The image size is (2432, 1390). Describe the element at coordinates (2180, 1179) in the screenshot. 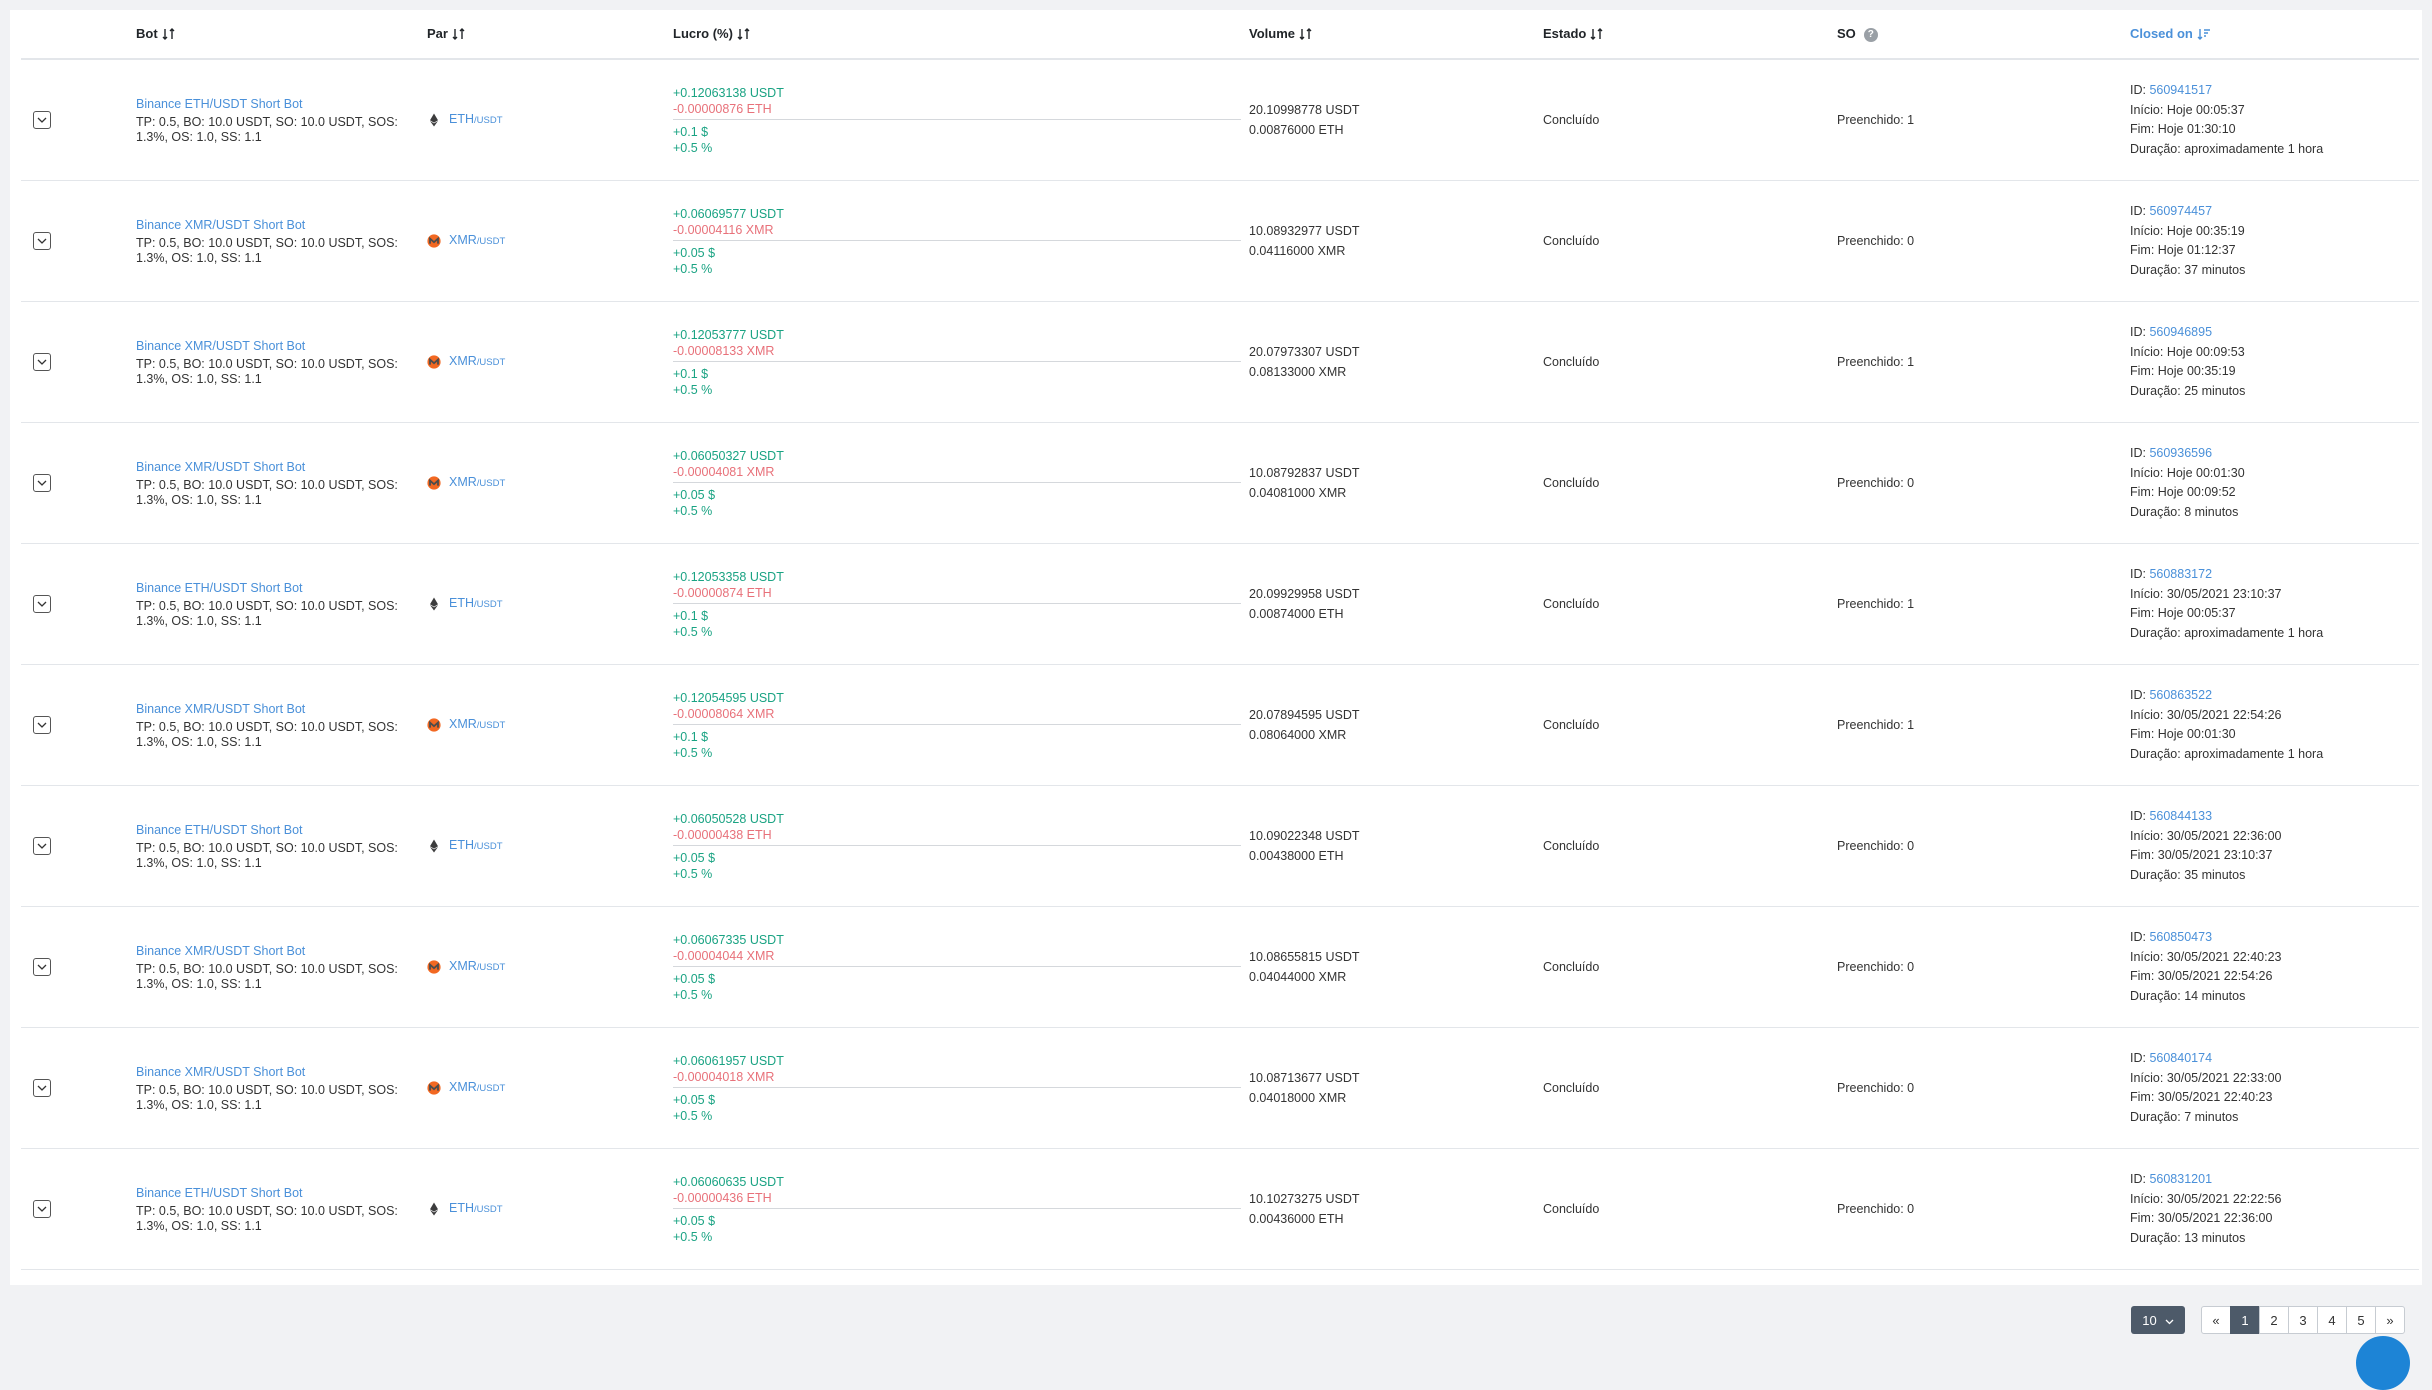

I see `deal-id-link: 560831201` at that location.